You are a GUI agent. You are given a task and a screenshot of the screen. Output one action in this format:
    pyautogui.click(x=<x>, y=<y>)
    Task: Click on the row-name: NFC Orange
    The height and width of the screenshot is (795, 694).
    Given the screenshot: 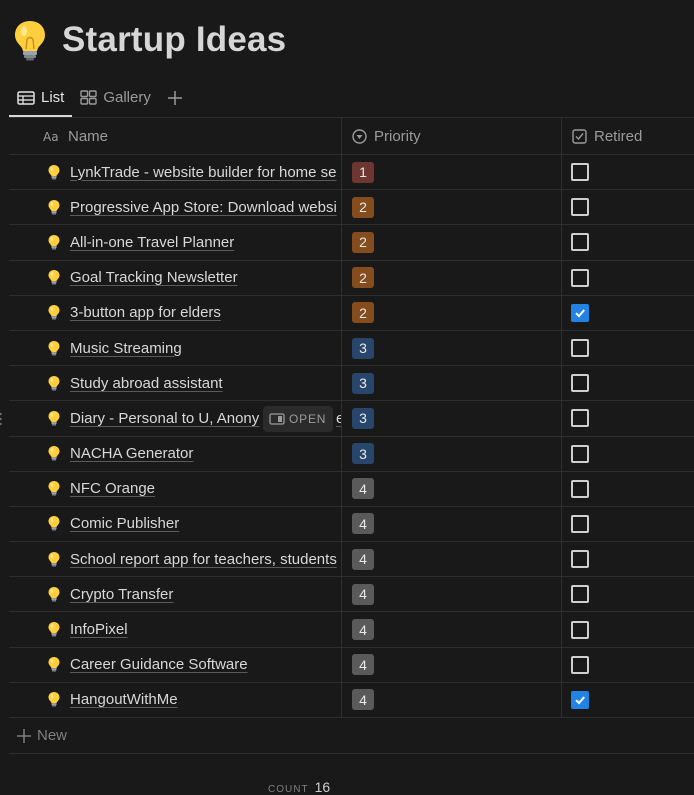 What is the action you would take?
    pyautogui.click(x=112, y=488)
    